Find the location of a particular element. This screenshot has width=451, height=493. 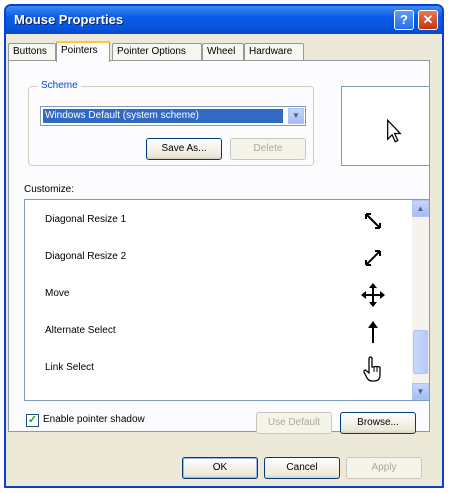

ok-button: OK is located at coordinates (220, 468).